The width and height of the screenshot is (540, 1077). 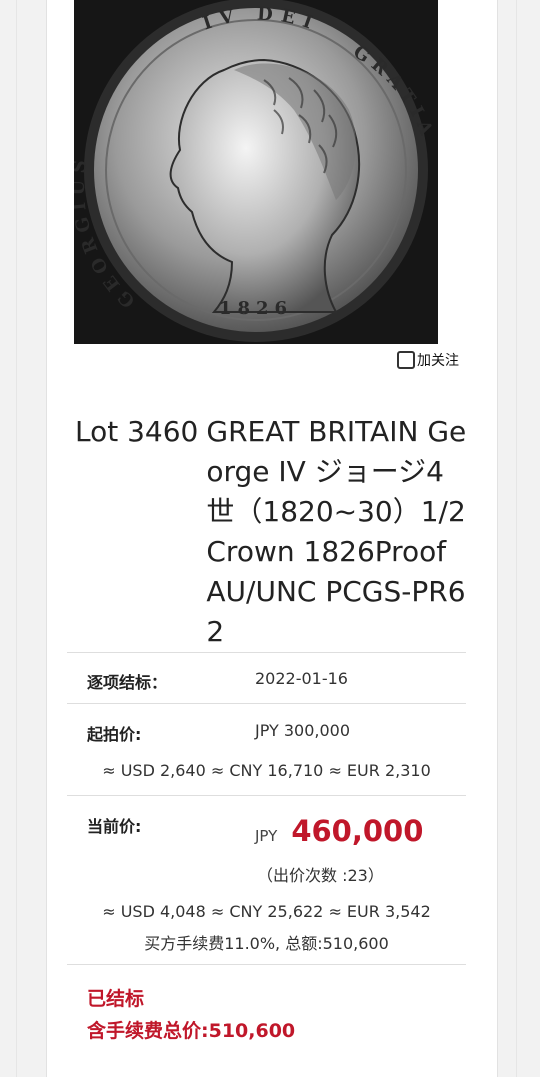 I want to click on buyer-fee-note: 买方手续费11.0%, 总额:510,600, so click(x=266, y=943).